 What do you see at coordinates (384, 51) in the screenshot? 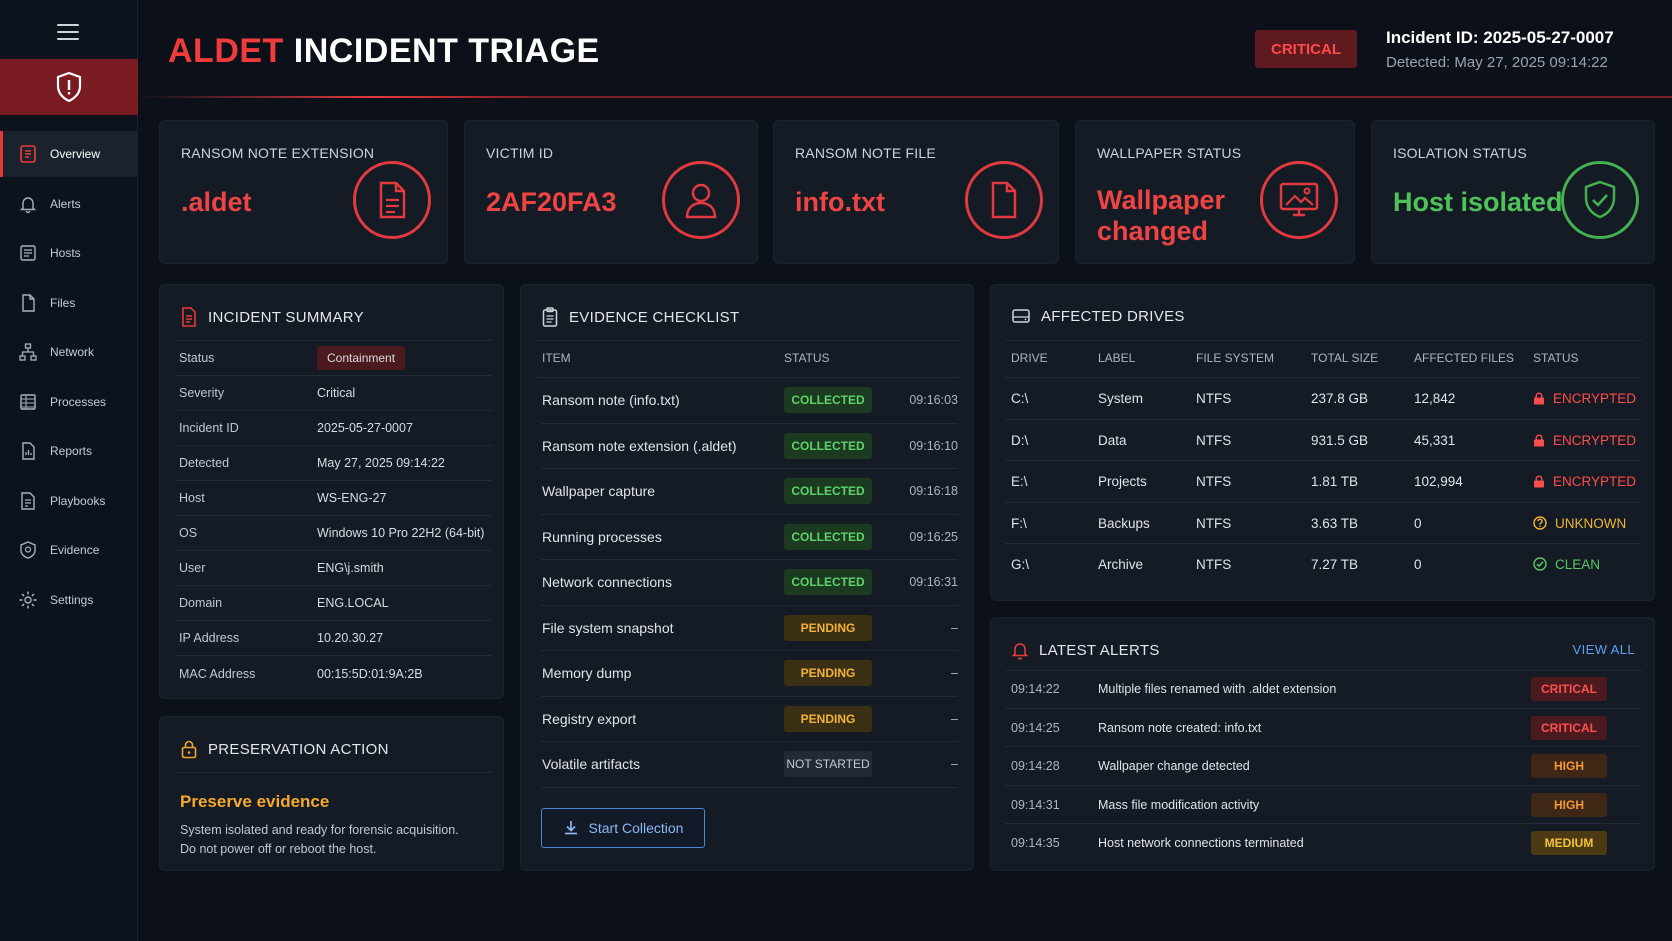
I see `page-title: ALDET INCIDENT TRIAGE` at bounding box center [384, 51].